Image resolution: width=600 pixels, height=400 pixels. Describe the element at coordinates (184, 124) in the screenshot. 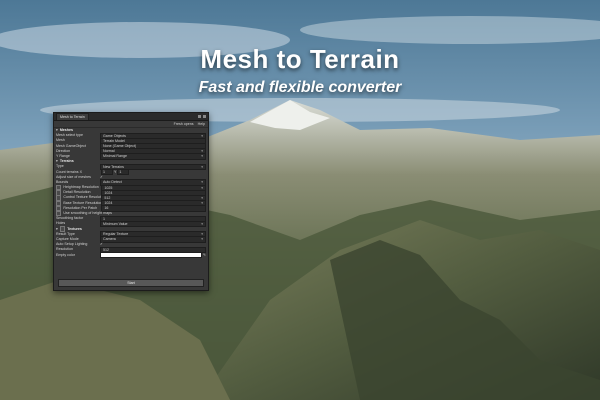

I see `history-button: Fresh opens` at that location.